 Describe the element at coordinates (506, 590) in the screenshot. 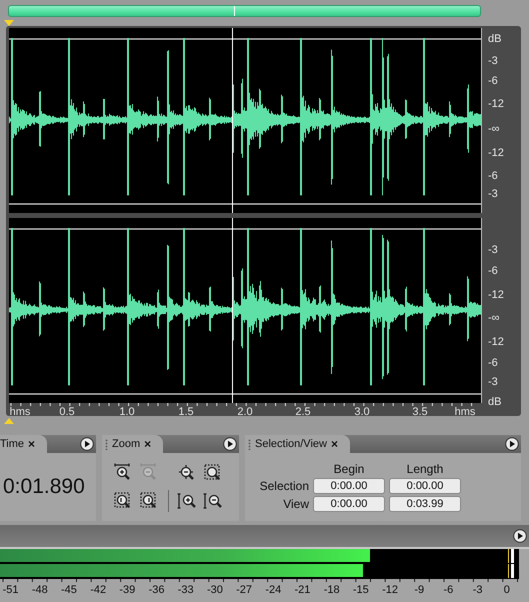

I see `meter-scale-label: 0` at that location.